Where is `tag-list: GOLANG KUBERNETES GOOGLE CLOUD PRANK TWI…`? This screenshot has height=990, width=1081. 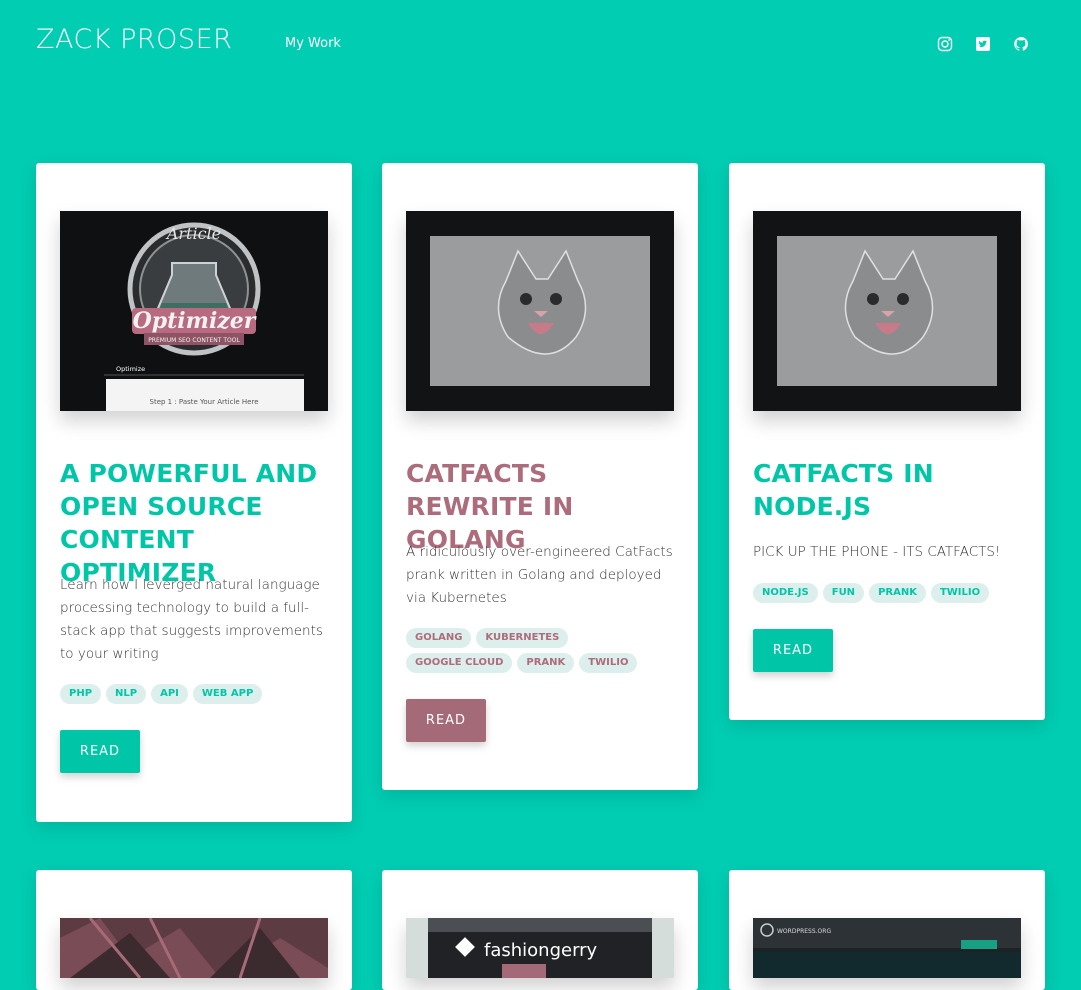
tag-list: GOLANG KUBERNETES GOOGLE CLOUD PRANK TWI… is located at coordinates (542, 650).